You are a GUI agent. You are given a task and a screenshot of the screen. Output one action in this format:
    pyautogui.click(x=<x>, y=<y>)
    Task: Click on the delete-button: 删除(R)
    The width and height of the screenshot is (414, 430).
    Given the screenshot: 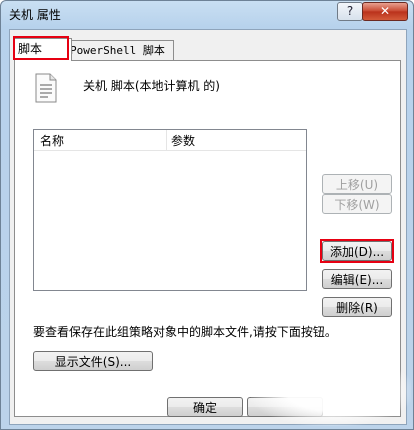 What is the action you would take?
    pyautogui.click(x=357, y=307)
    